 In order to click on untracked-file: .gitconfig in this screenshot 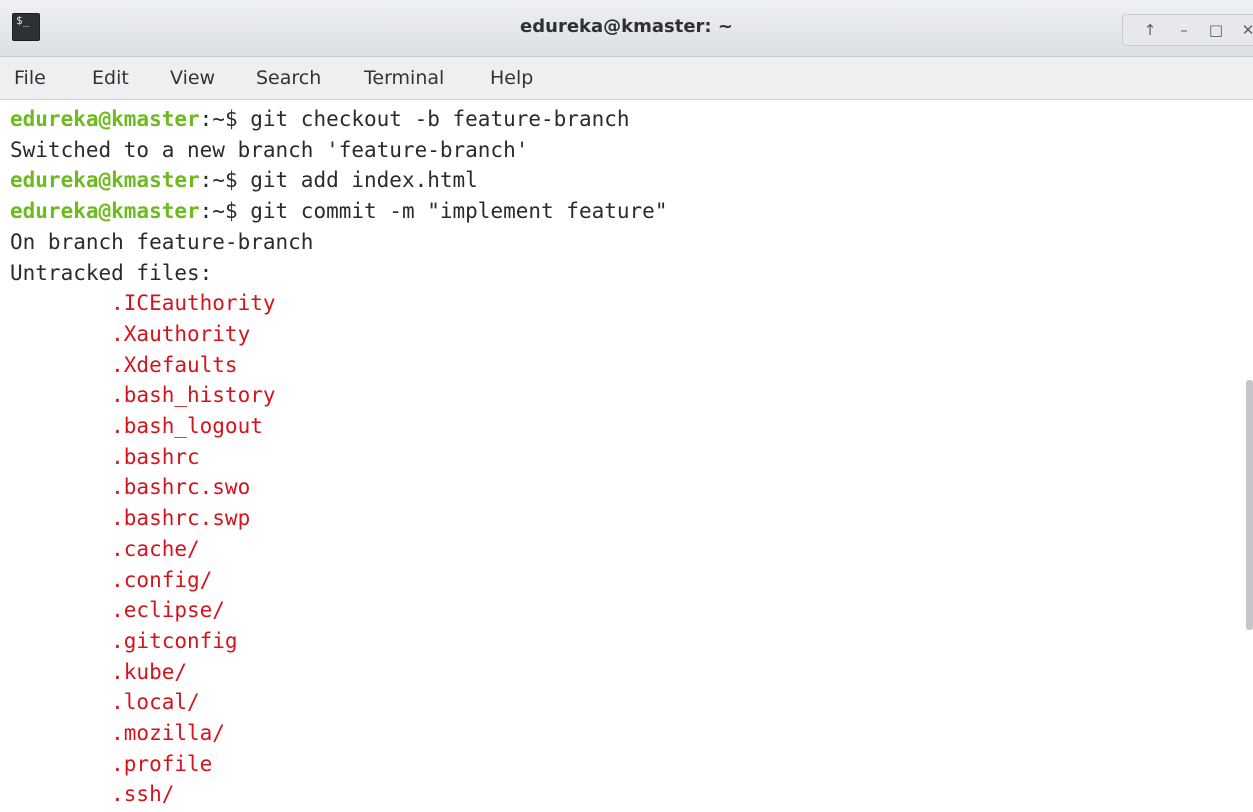, I will do `click(124, 640)`.